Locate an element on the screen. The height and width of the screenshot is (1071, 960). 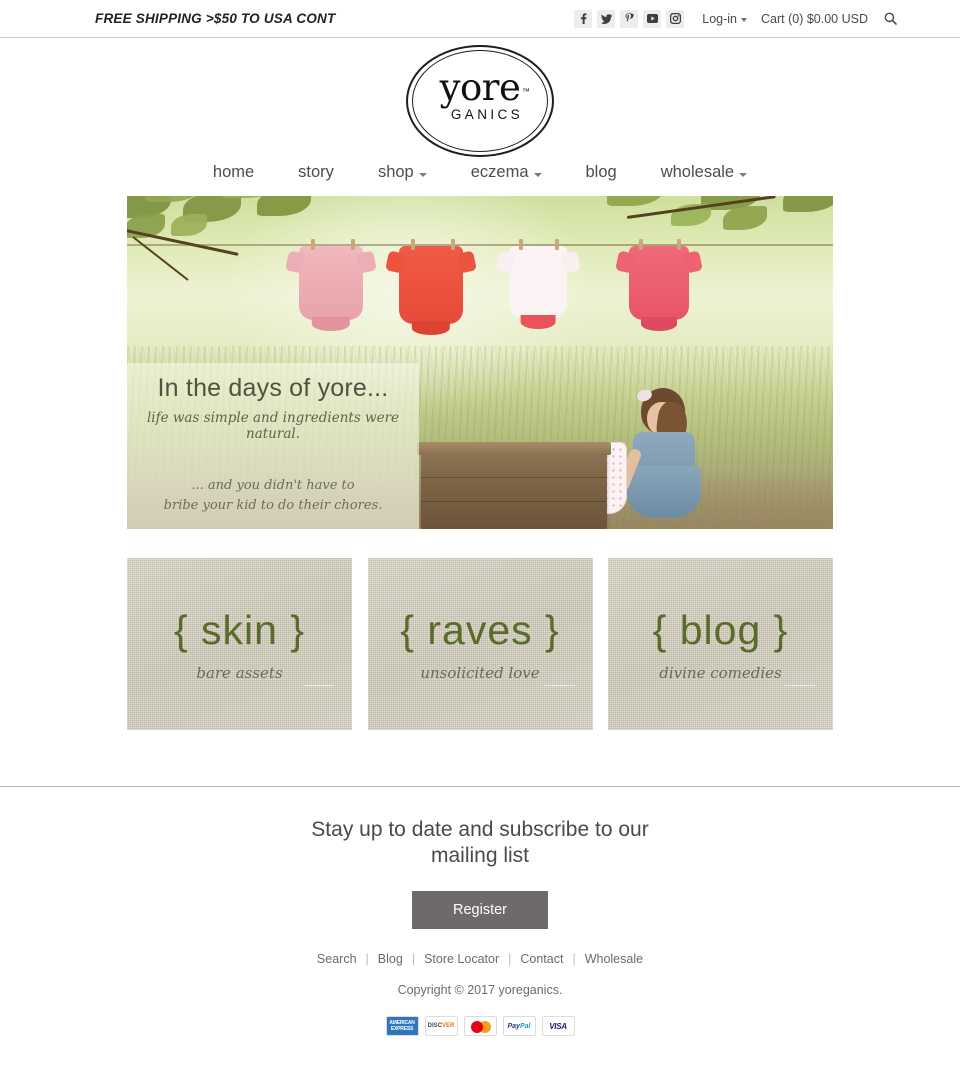
nav-label: blog is located at coordinates (601, 172).